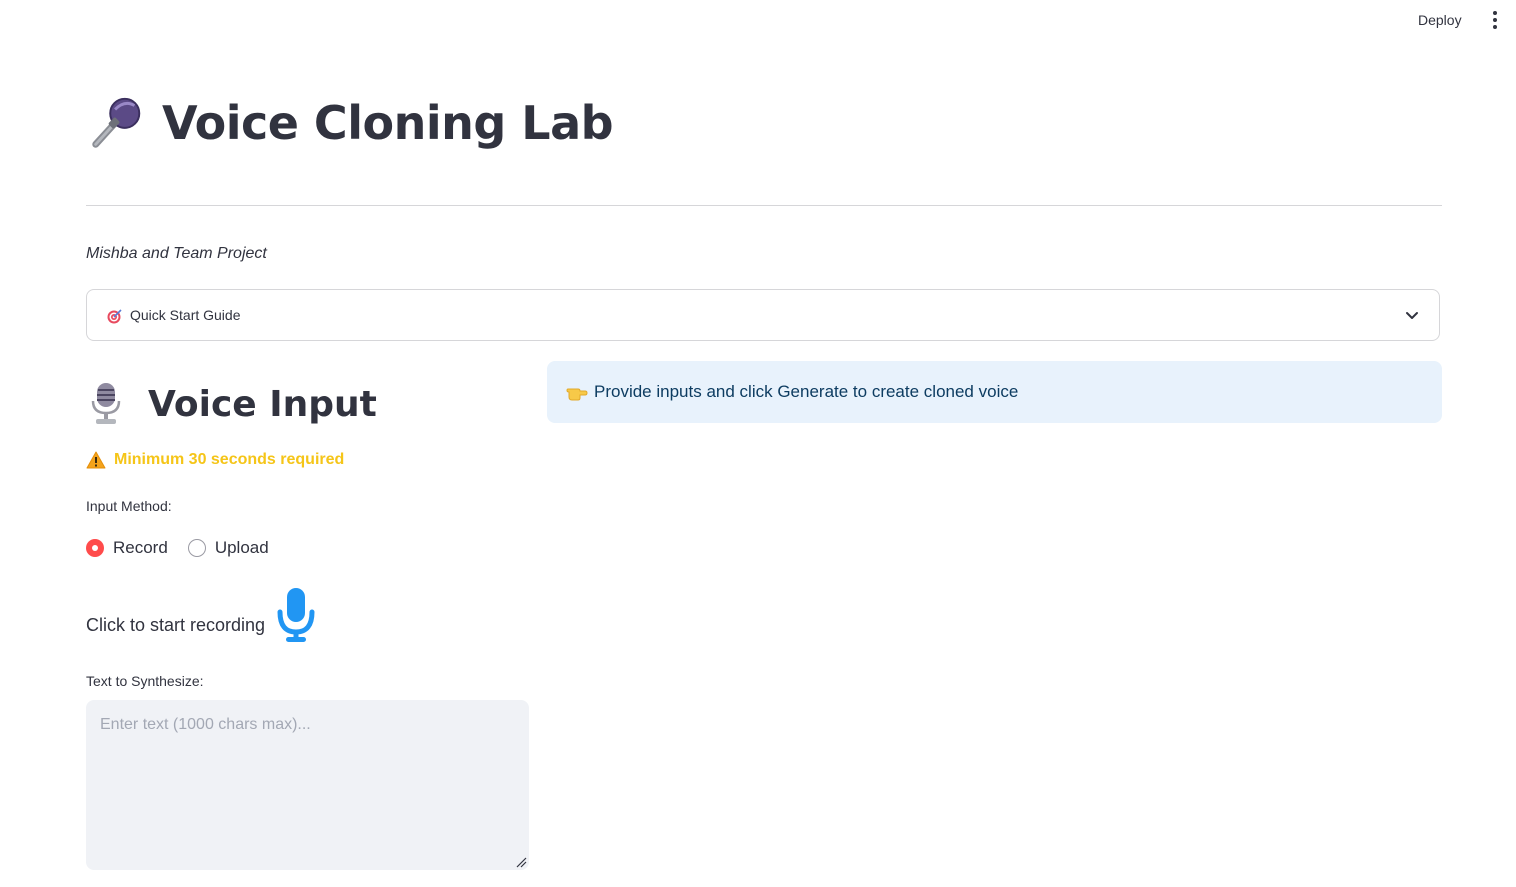 The height and width of the screenshot is (887, 1516). Describe the element at coordinates (106, 403) in the screenshot. I see `studio-microphone-icon` at that location.